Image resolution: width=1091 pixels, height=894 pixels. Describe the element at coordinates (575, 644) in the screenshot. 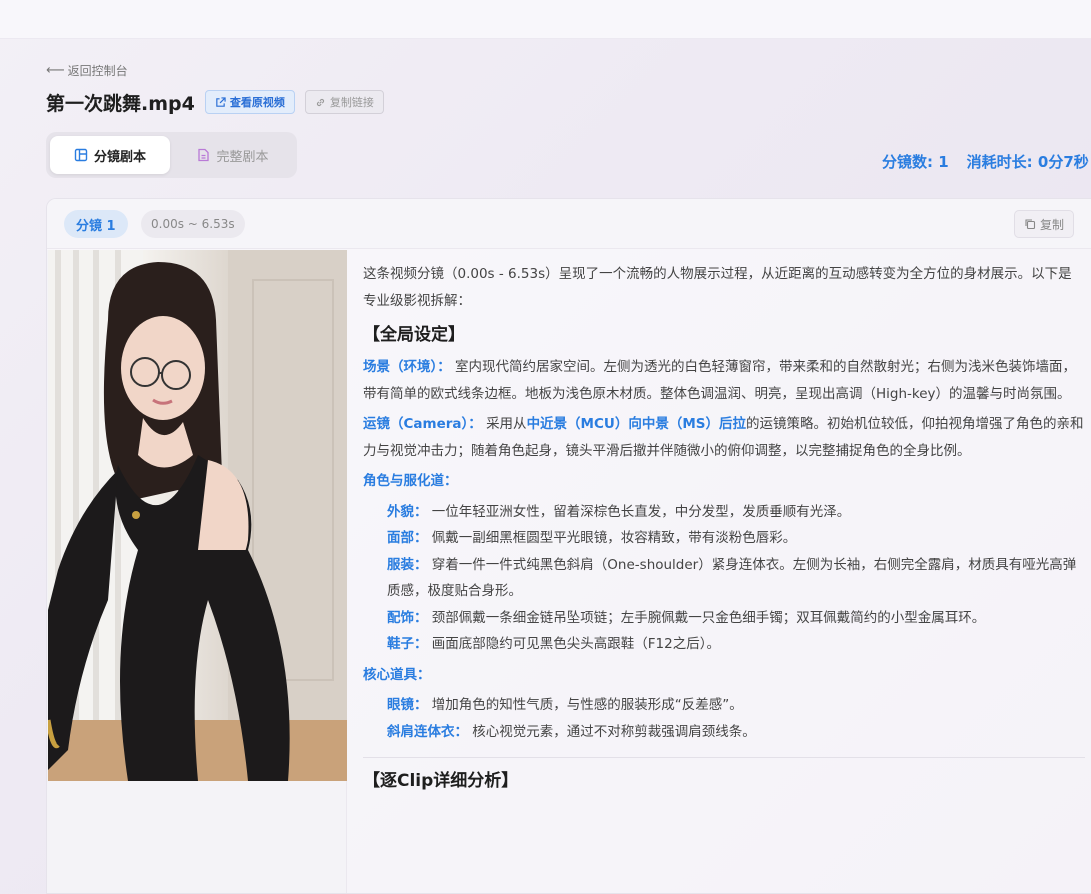

I see `item-text: 画面底部隐约可见黑色尖头高跟鞋（F12之后）。` at that location.